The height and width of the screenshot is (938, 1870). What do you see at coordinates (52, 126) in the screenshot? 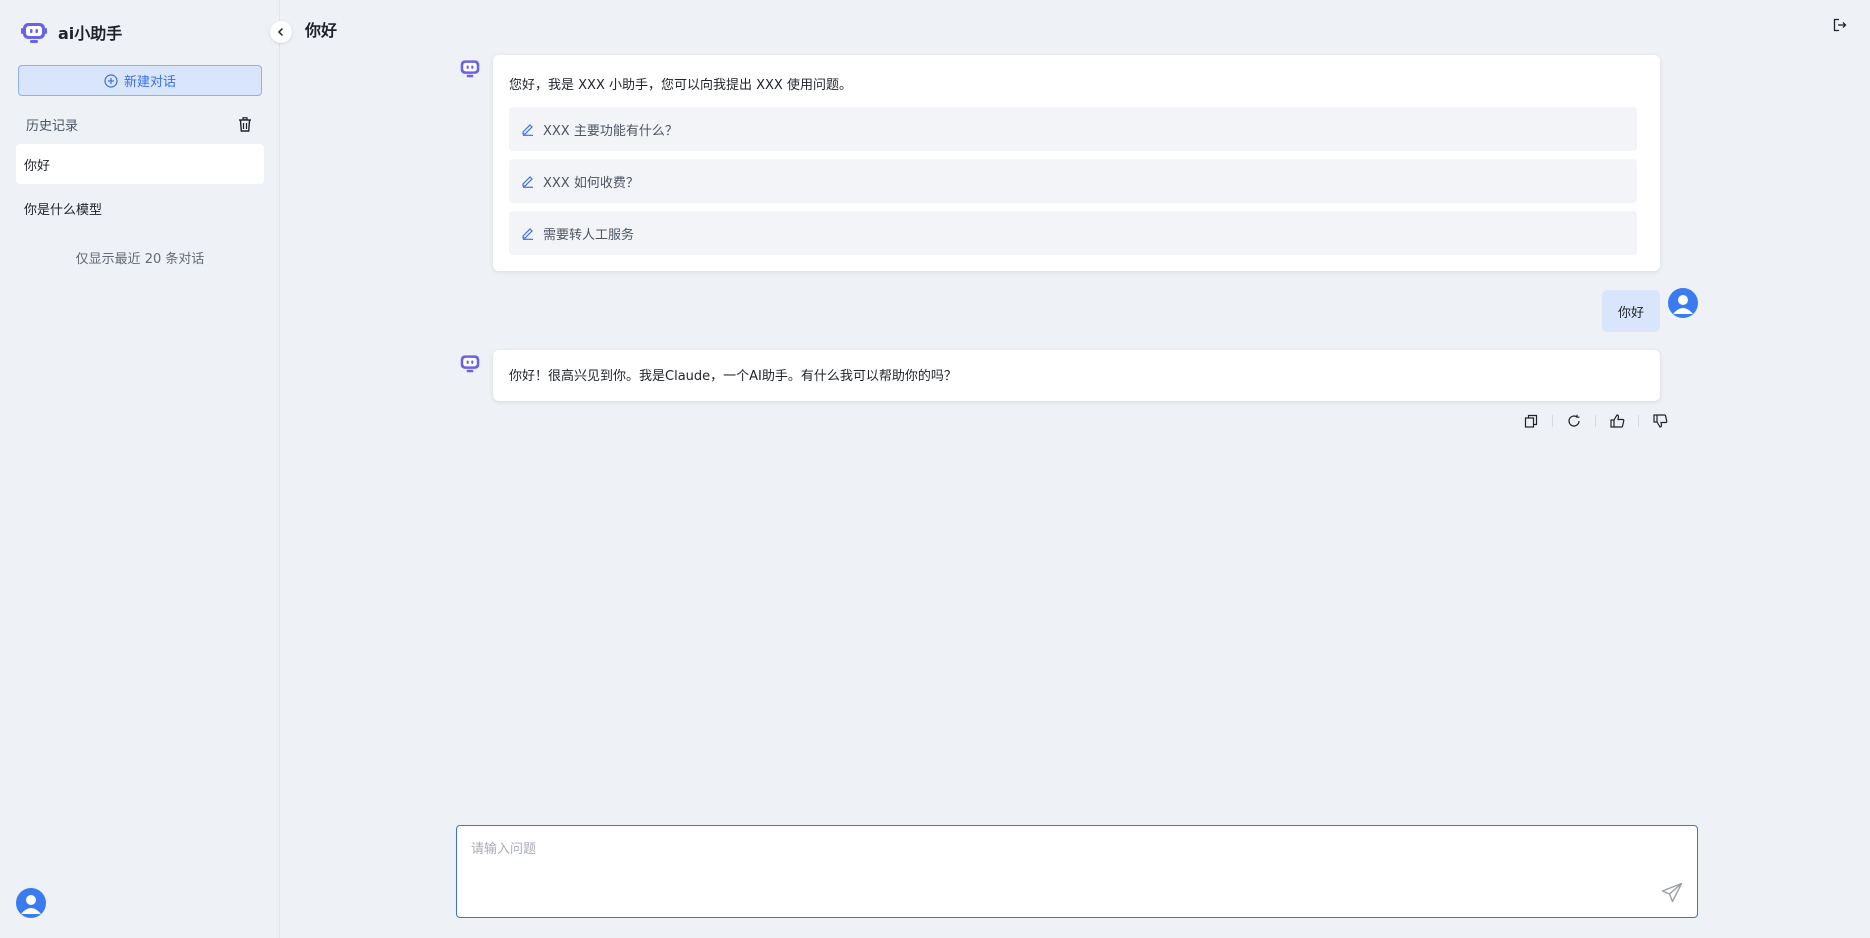
I see `history-title: 历史记录` at bounding box center [52, 126].